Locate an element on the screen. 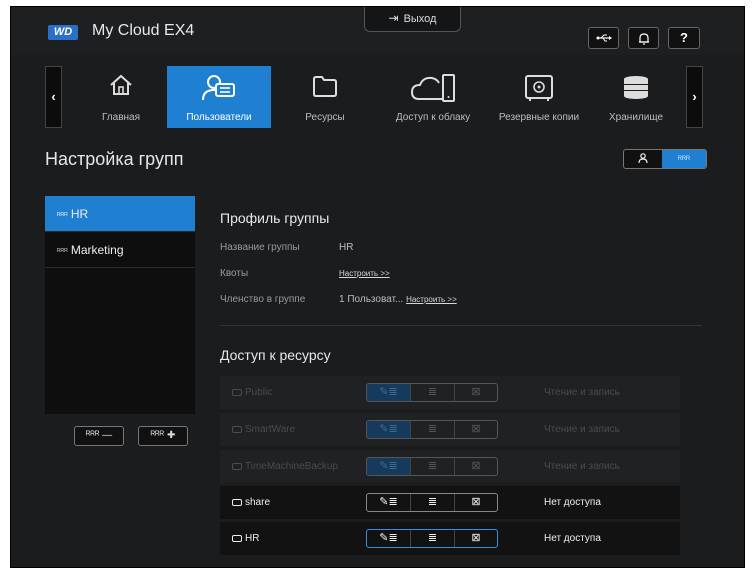  group-name: HR is located at coordinates (79, 214).